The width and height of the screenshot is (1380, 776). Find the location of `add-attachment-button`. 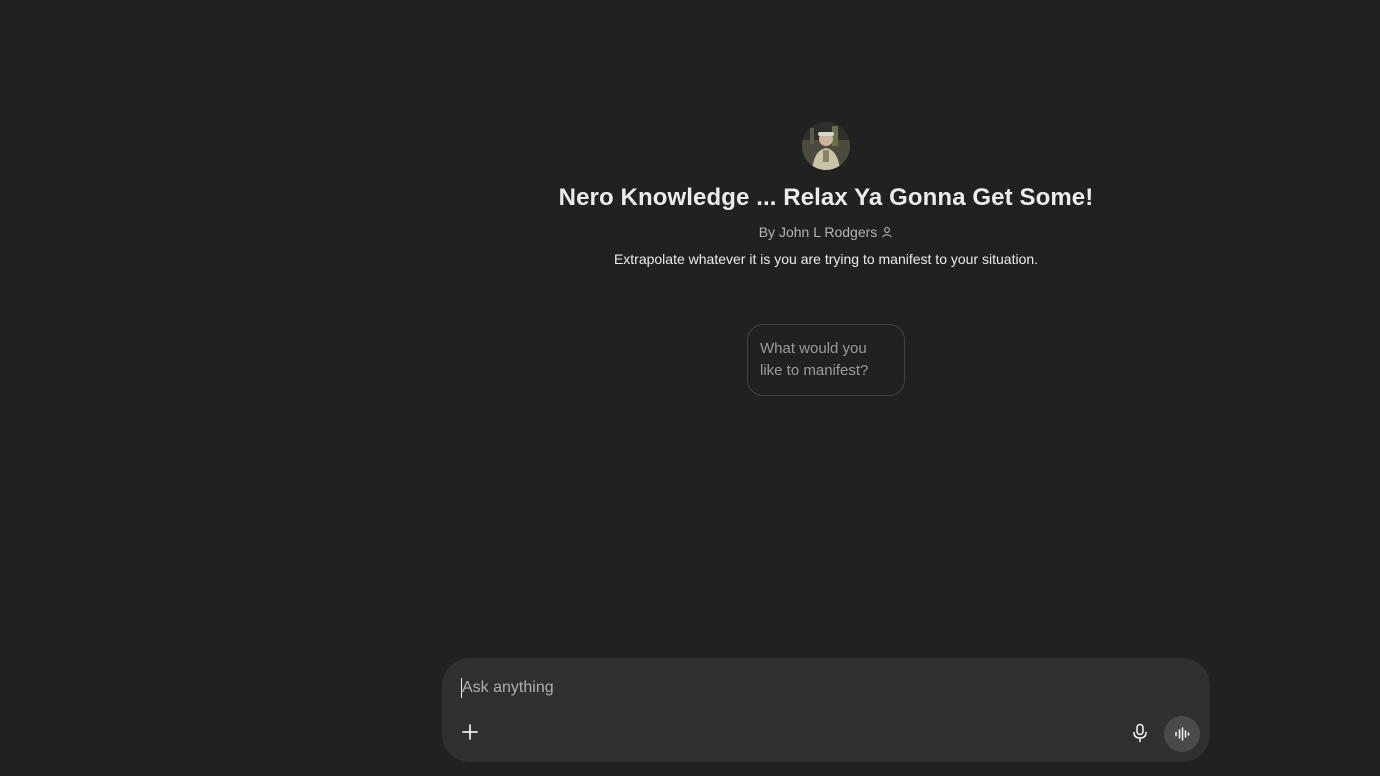

add-attachment-button is located at coordinates (470, 732).